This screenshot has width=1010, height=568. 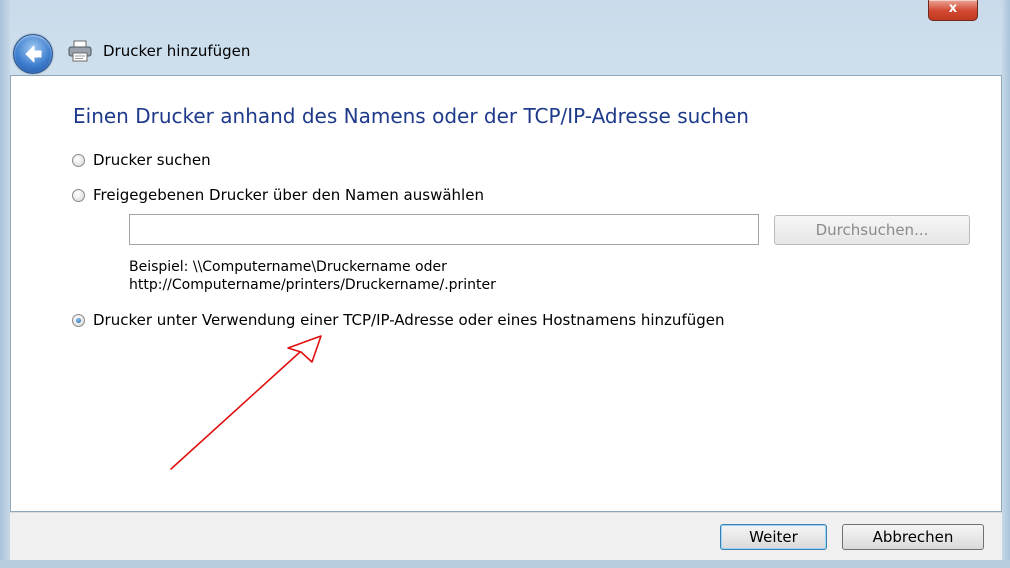 I want to click on wizard-footer: Weiter Abbrechen, so click(x=506, y=536).